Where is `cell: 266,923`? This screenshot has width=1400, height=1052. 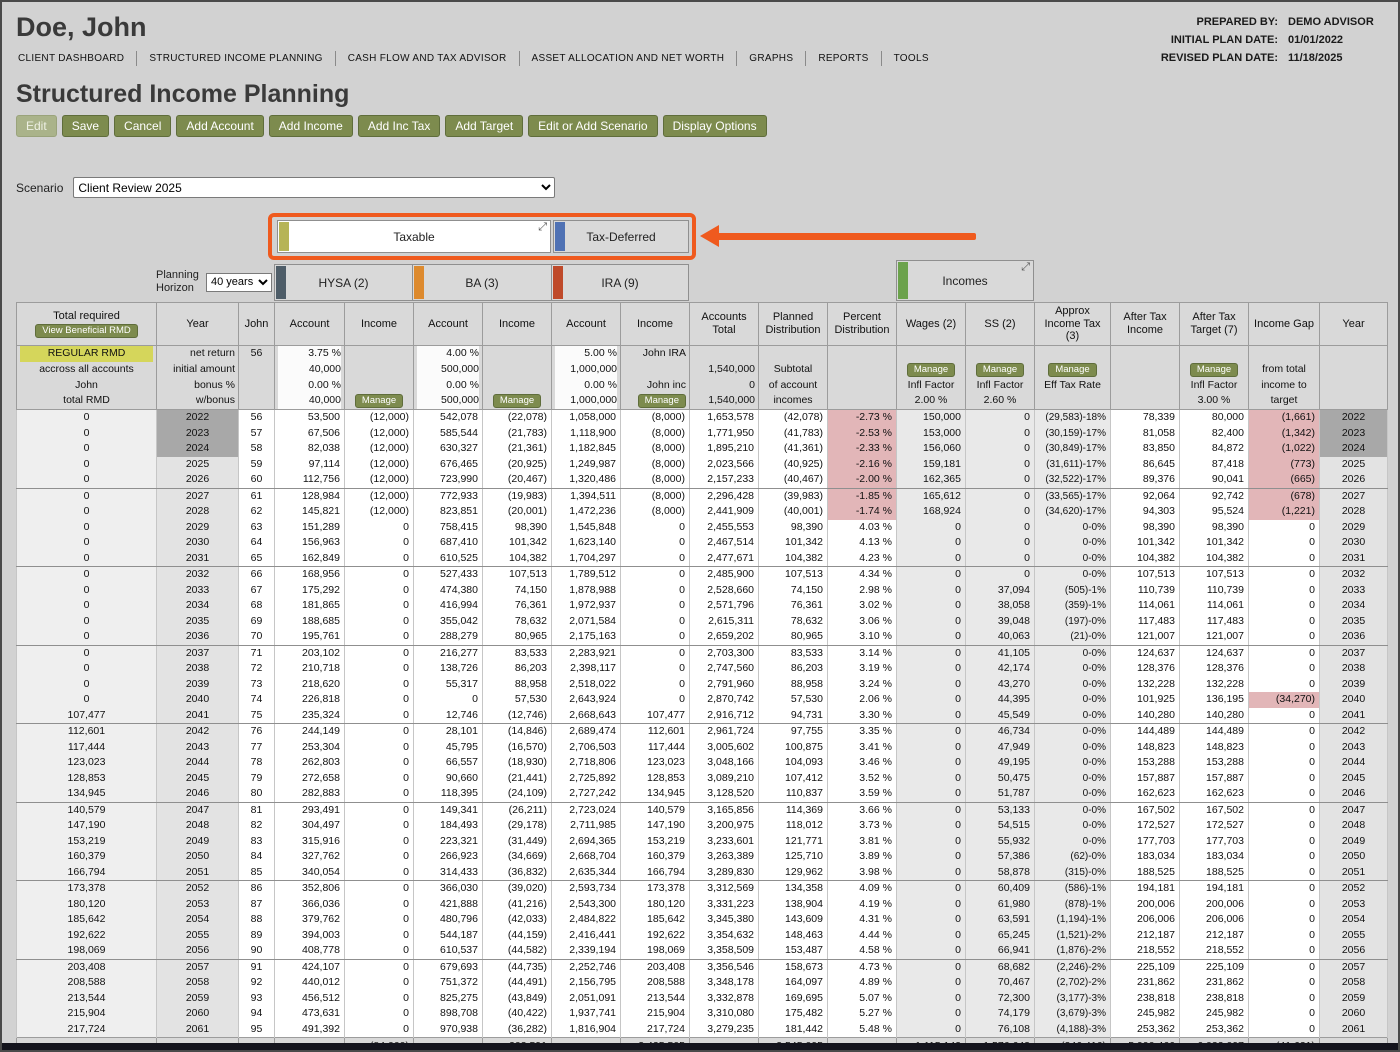
cell: 266,923 is located at coordinates (448, 857).